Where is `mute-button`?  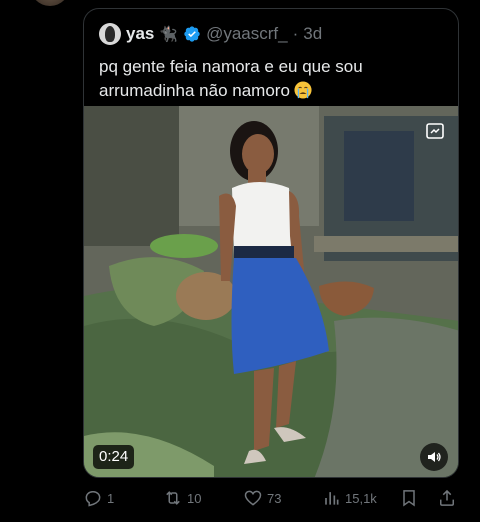 mute-button is located at coordinates (434, 457).